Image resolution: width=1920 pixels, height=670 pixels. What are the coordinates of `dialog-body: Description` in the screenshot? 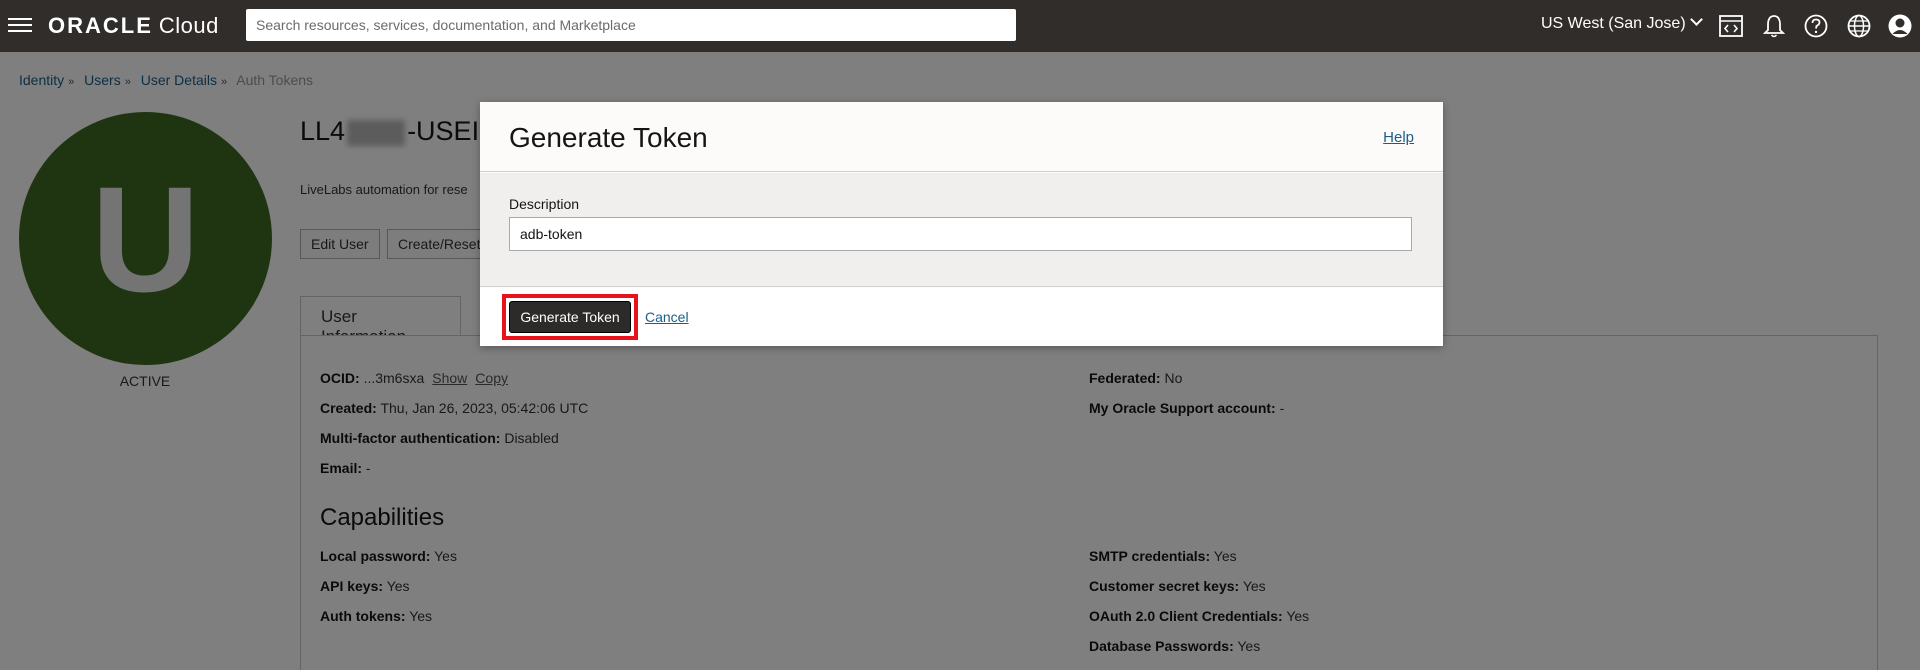 It's located at (961, 230).